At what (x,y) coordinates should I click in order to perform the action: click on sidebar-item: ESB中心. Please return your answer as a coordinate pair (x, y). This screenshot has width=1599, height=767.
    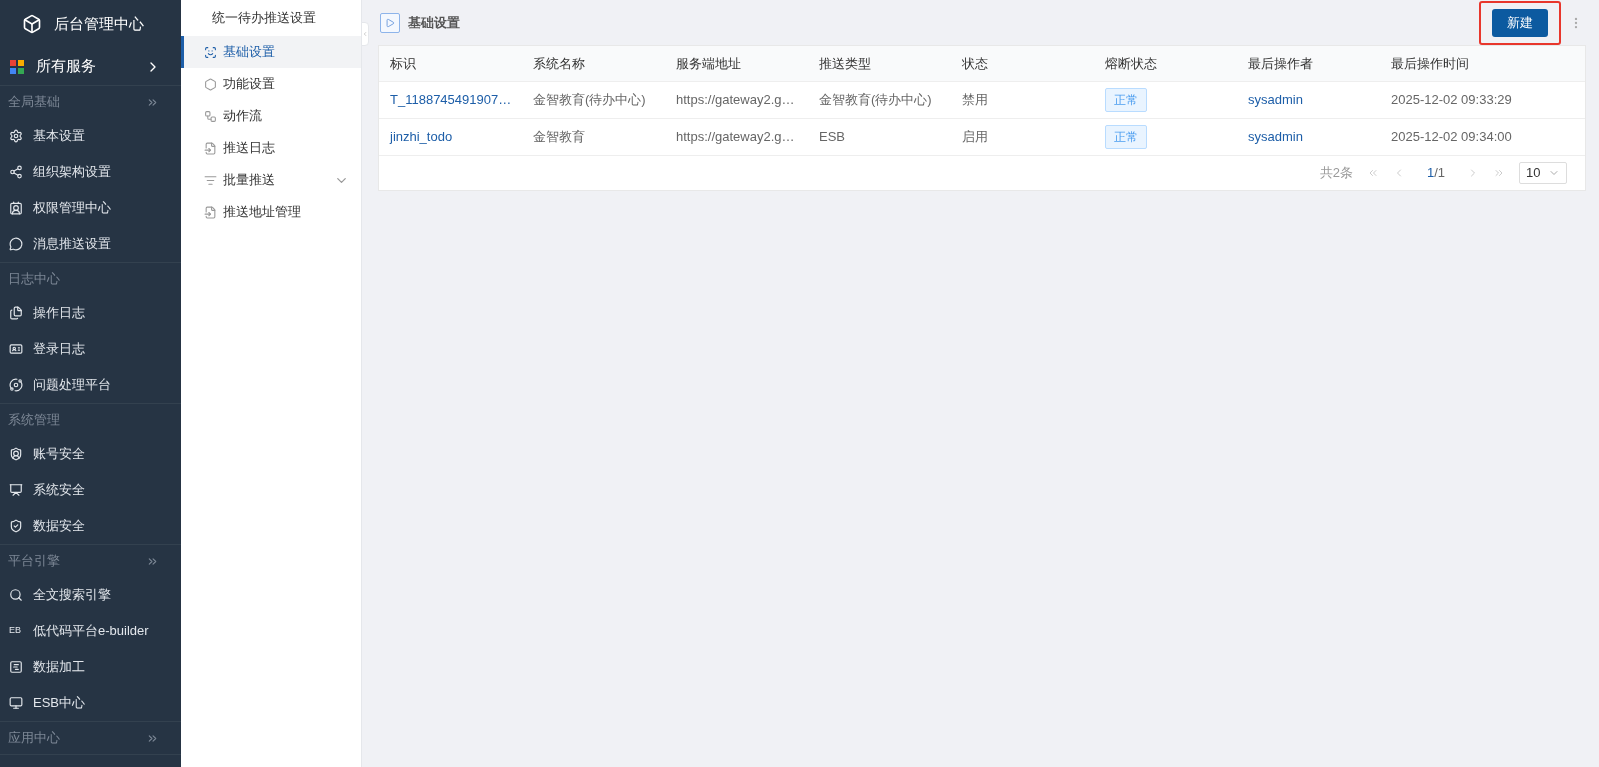
    Looking at the image, I should click on (90, 703).